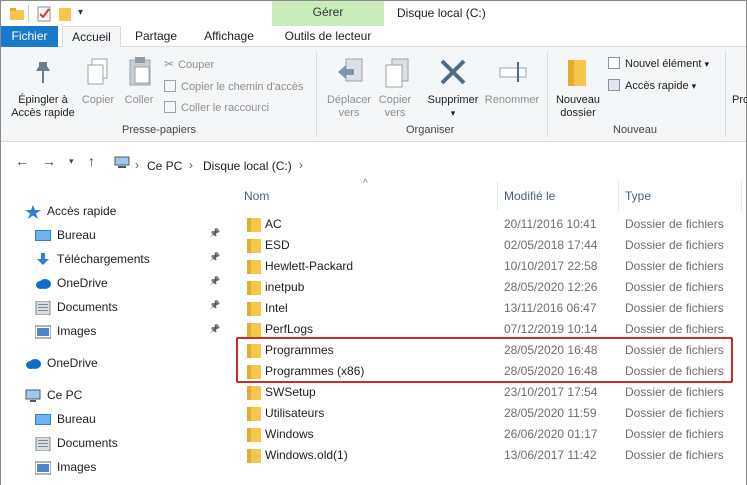  I want to click on pin-quick-access-button: Épingler à Accès rapide, so click(43, 107).